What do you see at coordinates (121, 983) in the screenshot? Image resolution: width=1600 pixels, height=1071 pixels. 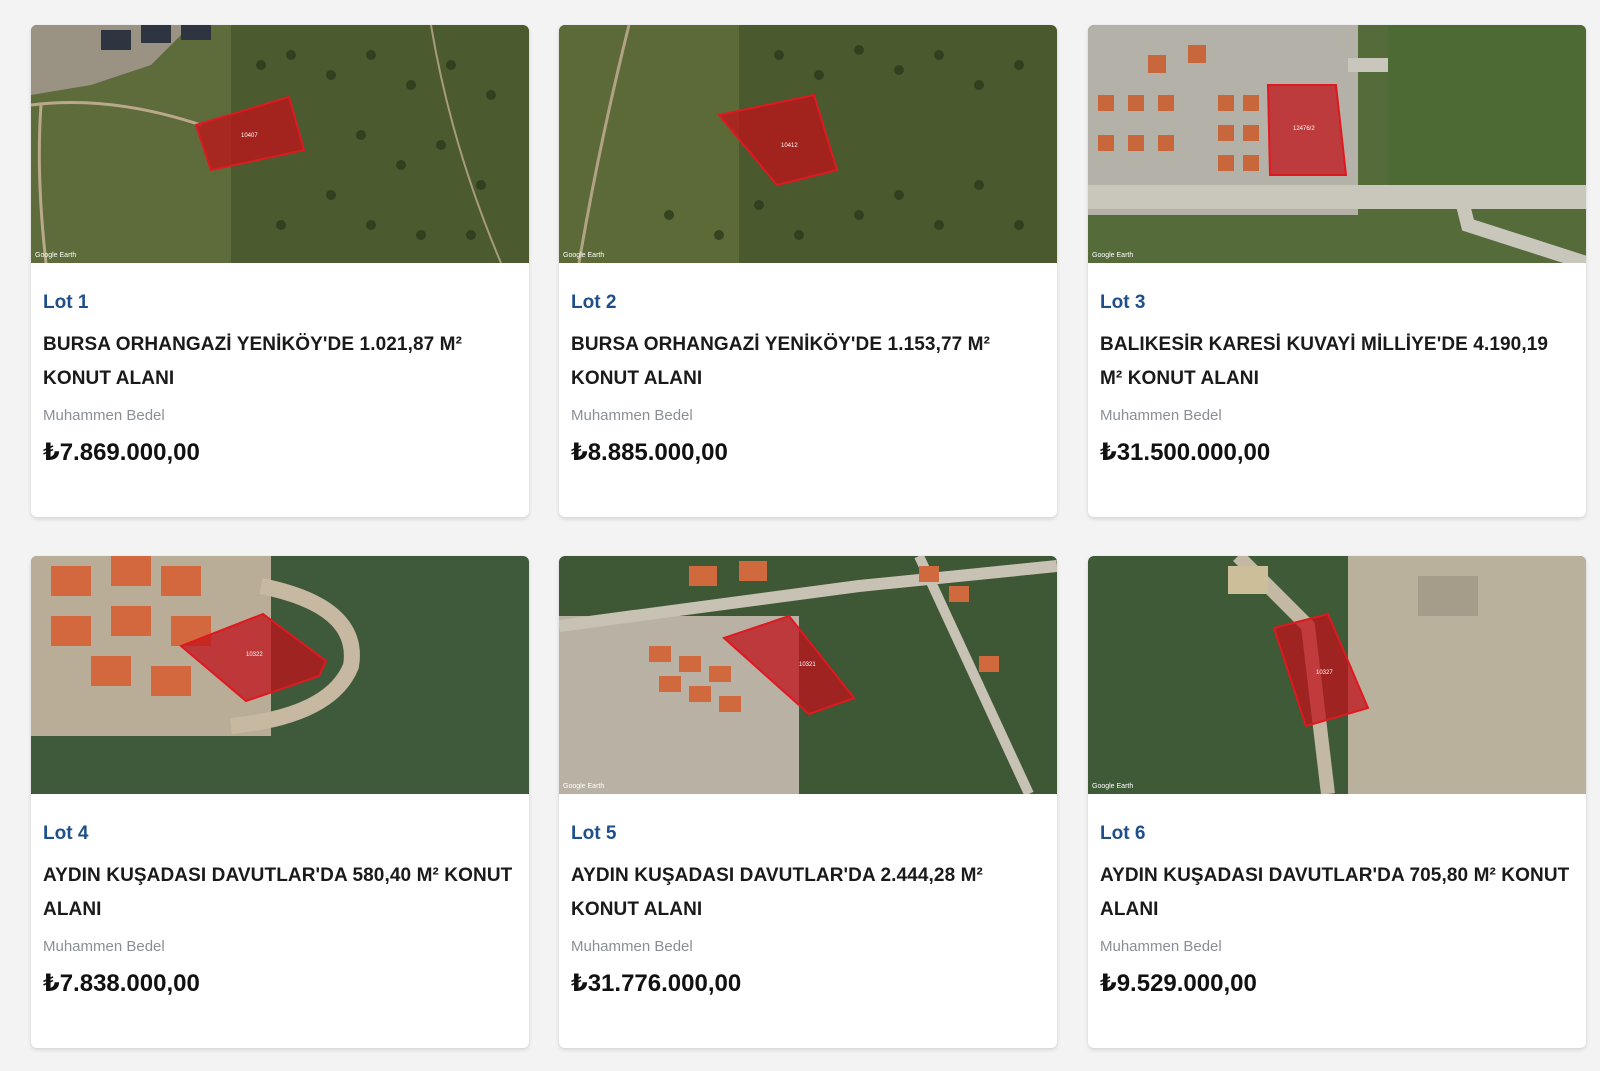 I see `lot-price: ₺7.838.000,00` at bounding box center [121, 983].